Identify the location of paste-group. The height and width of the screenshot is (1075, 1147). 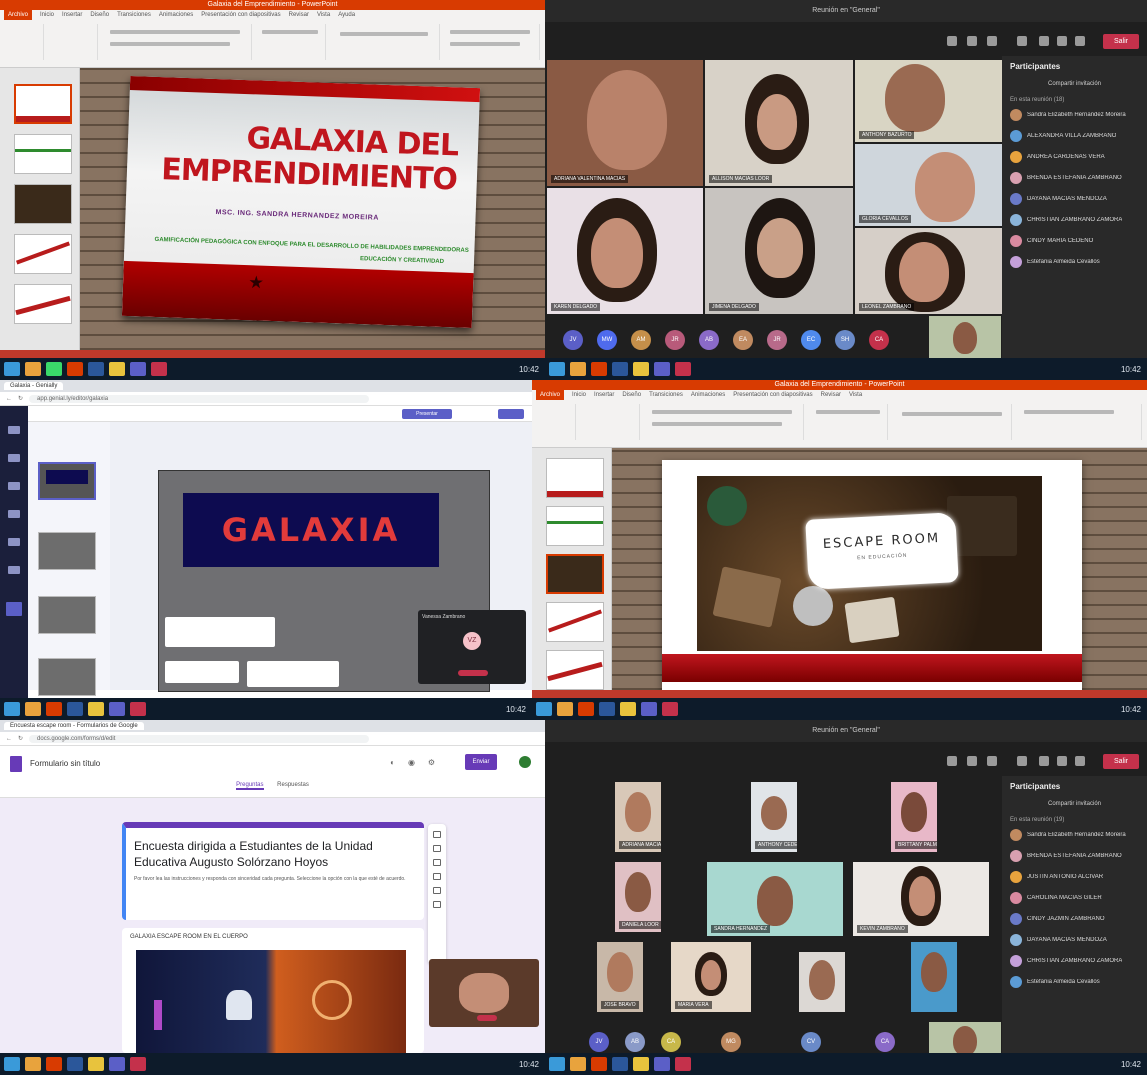
(556, 422).